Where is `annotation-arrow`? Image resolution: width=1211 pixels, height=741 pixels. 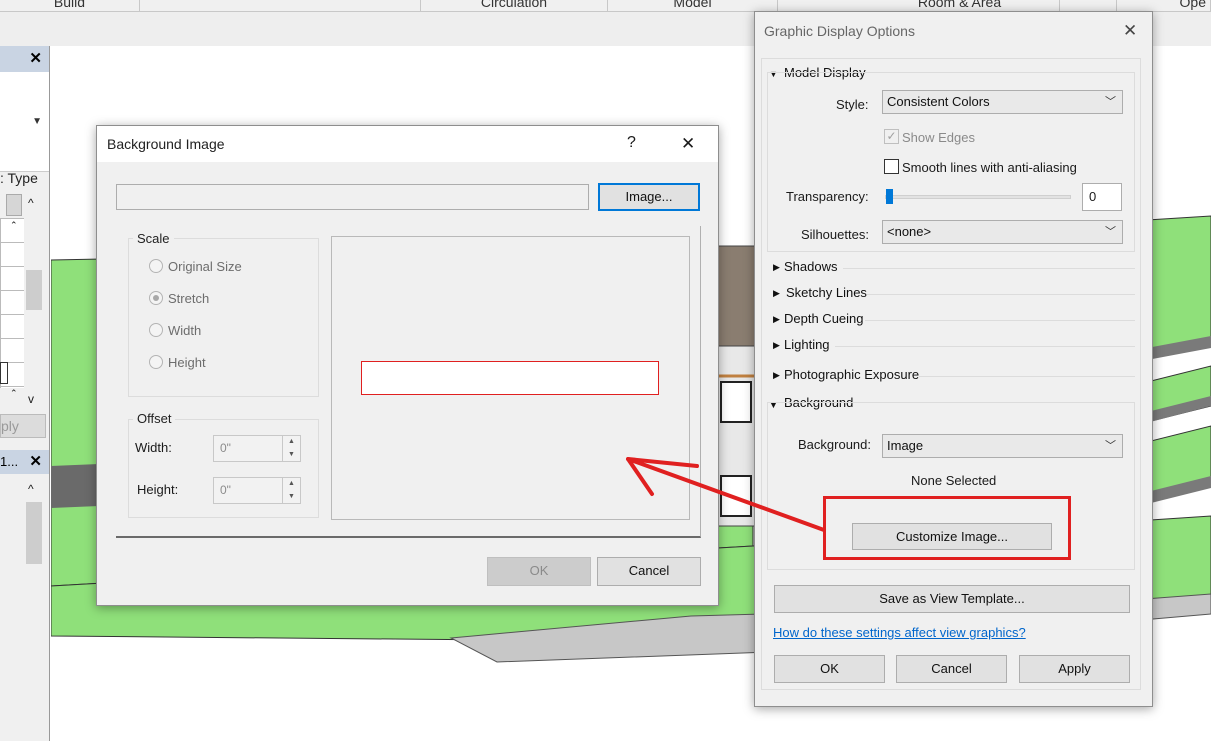
annotation-arrow is located at coordinates (726, 494).